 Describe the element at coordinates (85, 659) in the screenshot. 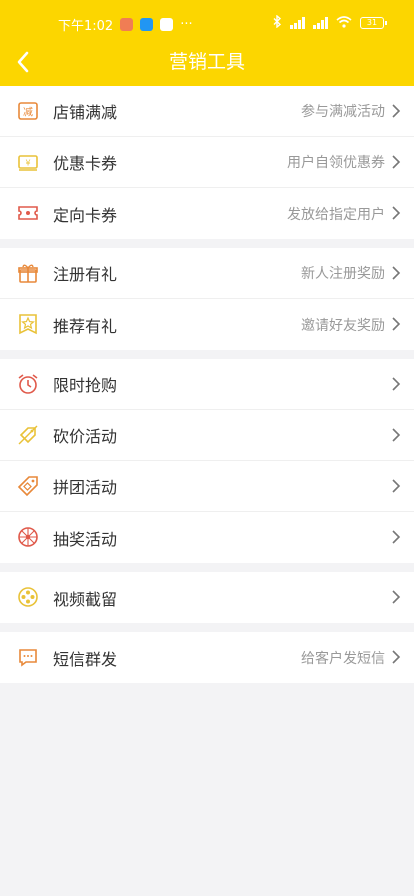

I see `menu-item-label: 短信群发` at that location.